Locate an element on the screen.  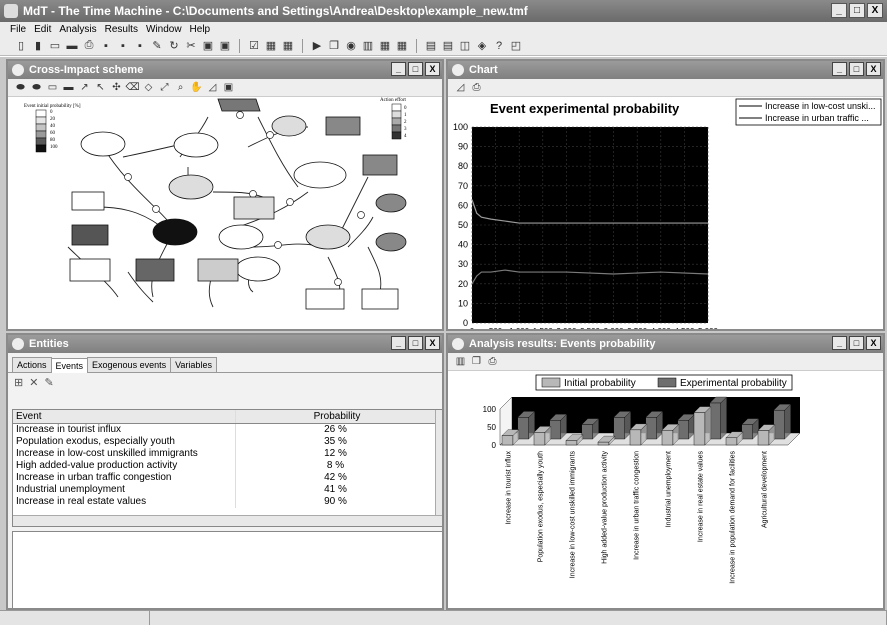
node-investment-technologies is located at coordinates (380, 299).